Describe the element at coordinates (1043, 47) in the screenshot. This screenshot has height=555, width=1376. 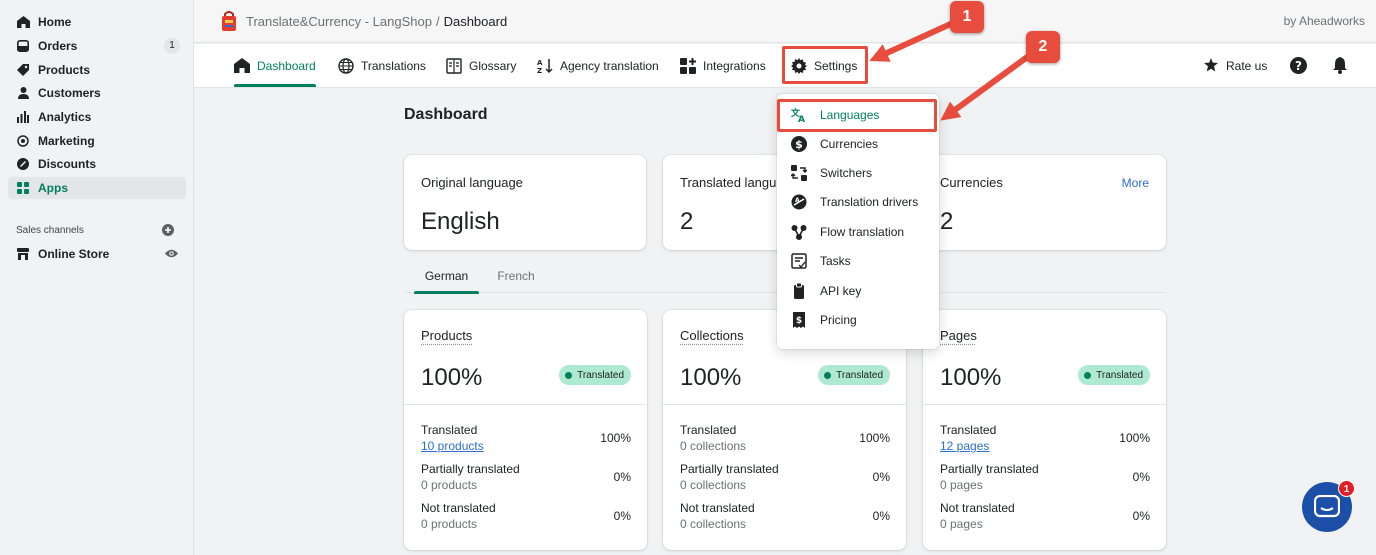
I see `callout-step-2: 2` at that location.